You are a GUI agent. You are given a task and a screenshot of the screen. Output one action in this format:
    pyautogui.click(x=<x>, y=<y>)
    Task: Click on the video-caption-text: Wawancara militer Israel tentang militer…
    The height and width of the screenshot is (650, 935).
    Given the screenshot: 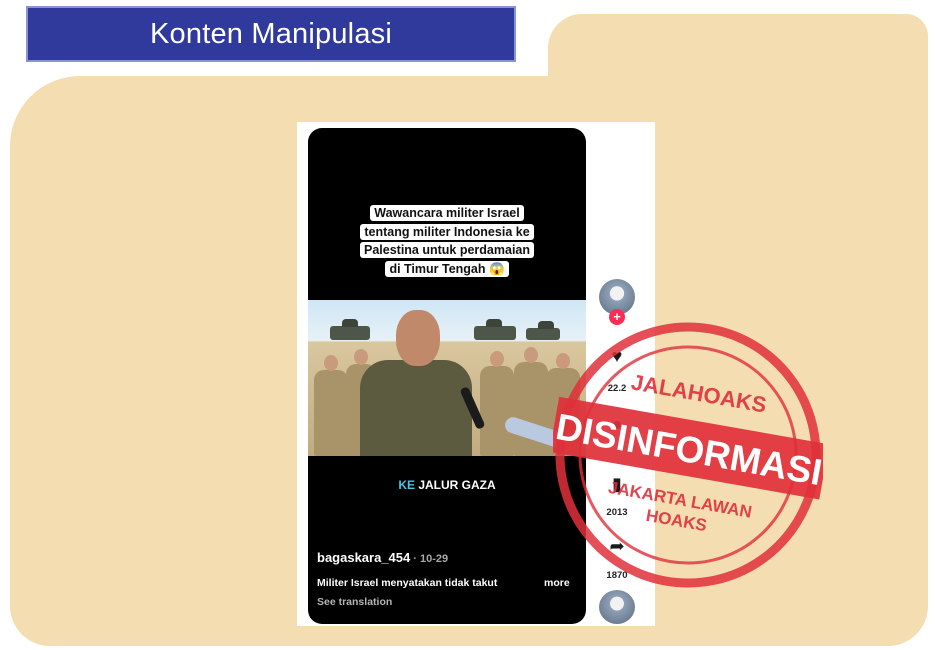 What is the action you would take?
    pyautogui.click(x=447, y=241)
    